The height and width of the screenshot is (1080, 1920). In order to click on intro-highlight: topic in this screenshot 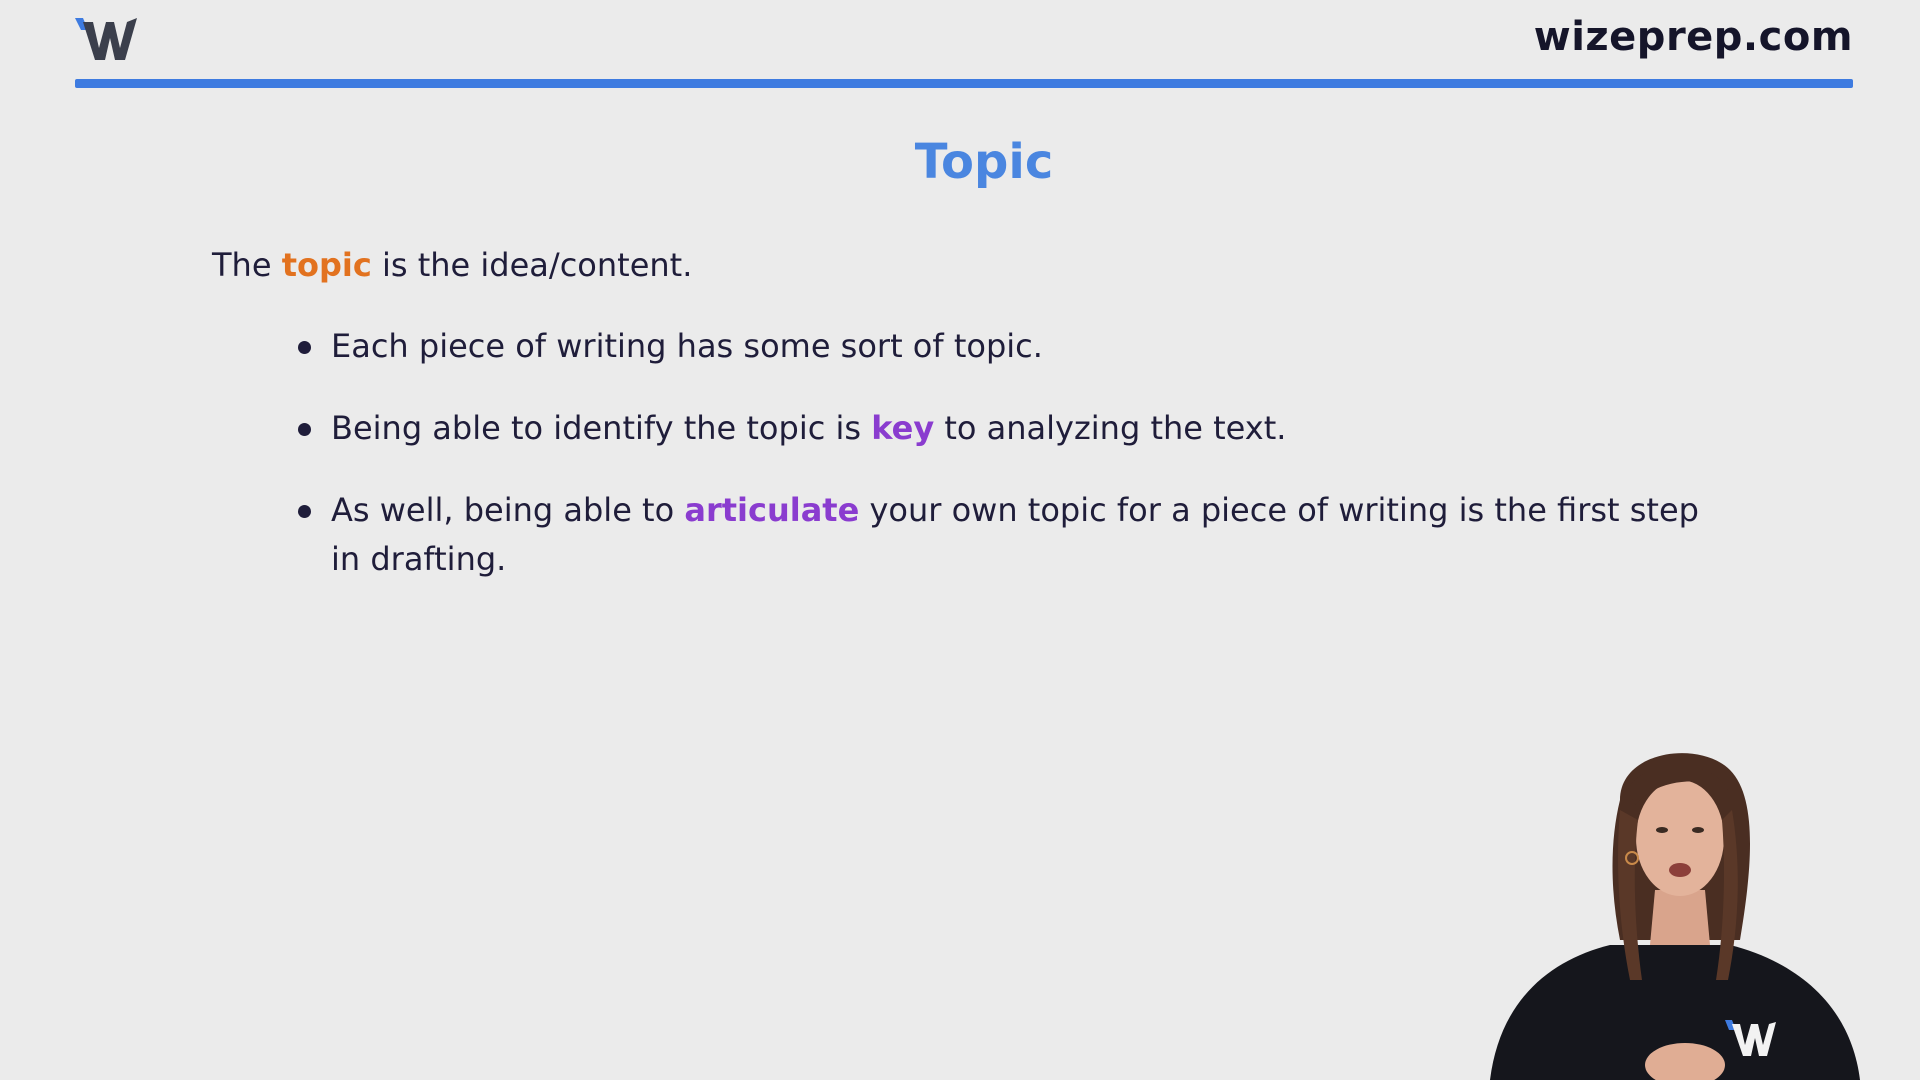, I will do `click(326, 265)`.